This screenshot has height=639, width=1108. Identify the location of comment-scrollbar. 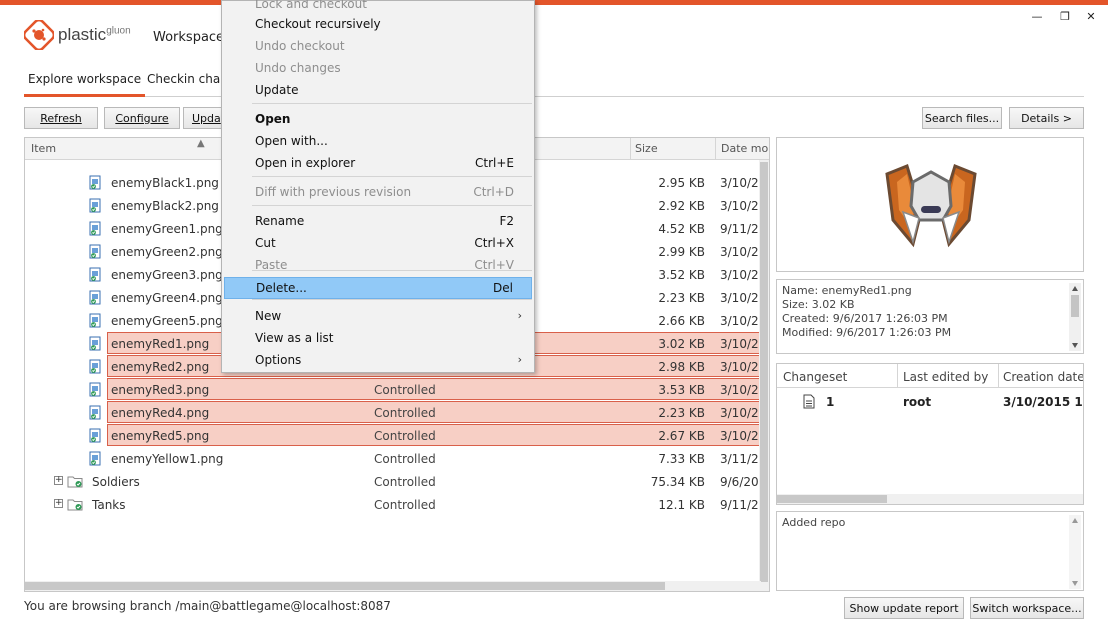
(1075, 552).